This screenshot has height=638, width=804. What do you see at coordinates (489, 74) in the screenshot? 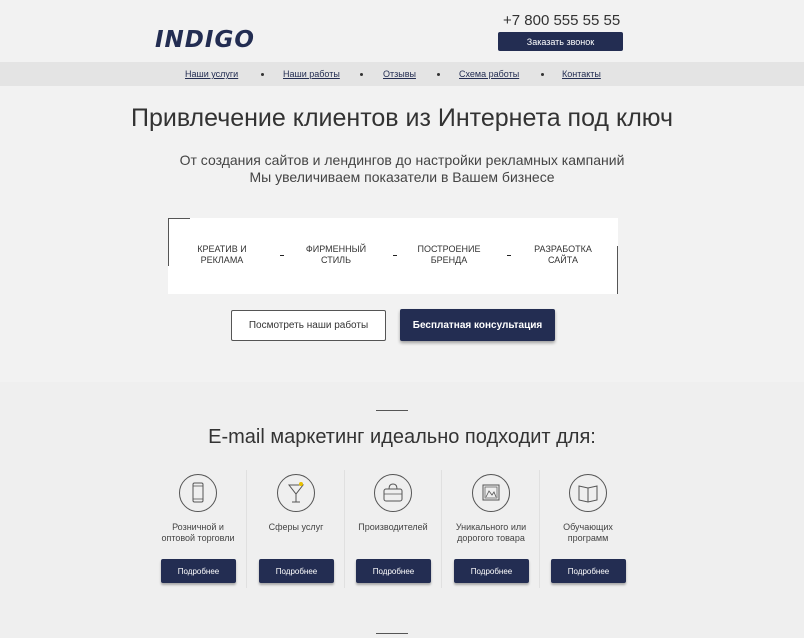
I see `nav-item-scheme: Схема работы` at bounding box center [489, 74].